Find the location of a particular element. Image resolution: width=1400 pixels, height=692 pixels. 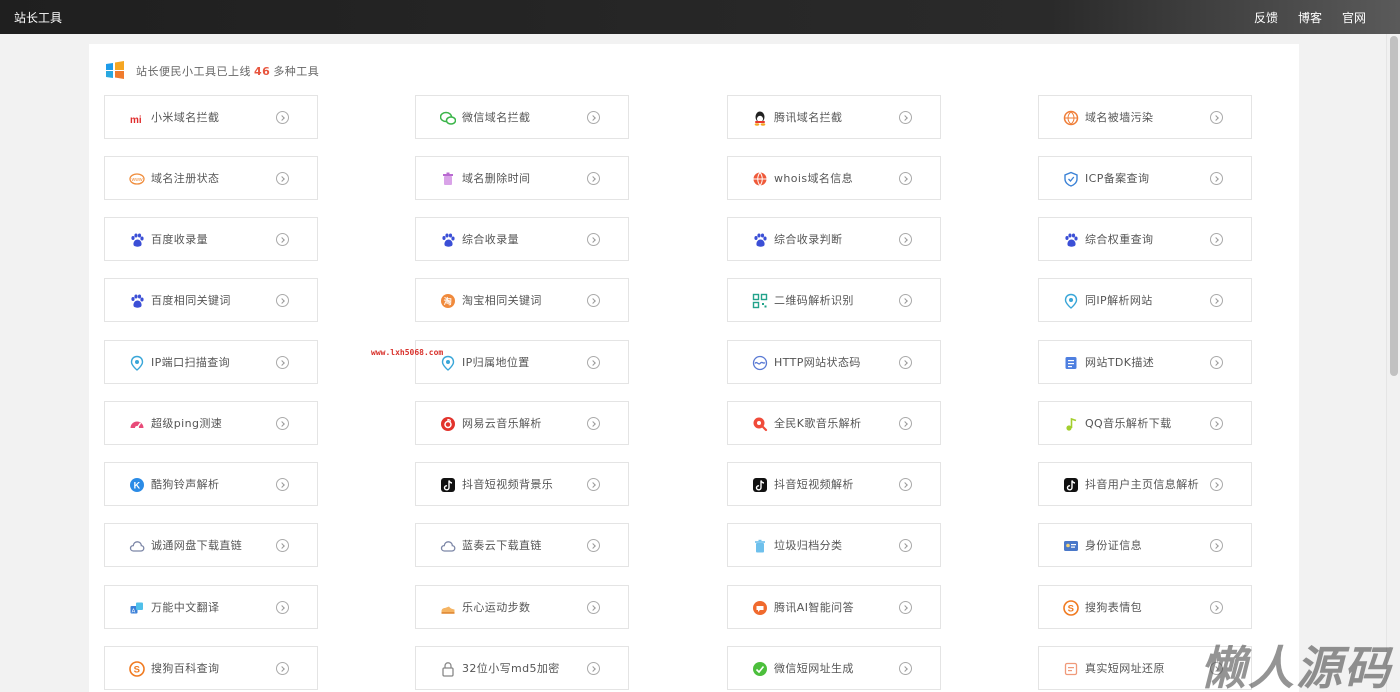

tool-tile: 淘淘宝相同关键词 is located at coordinates (522, 300).